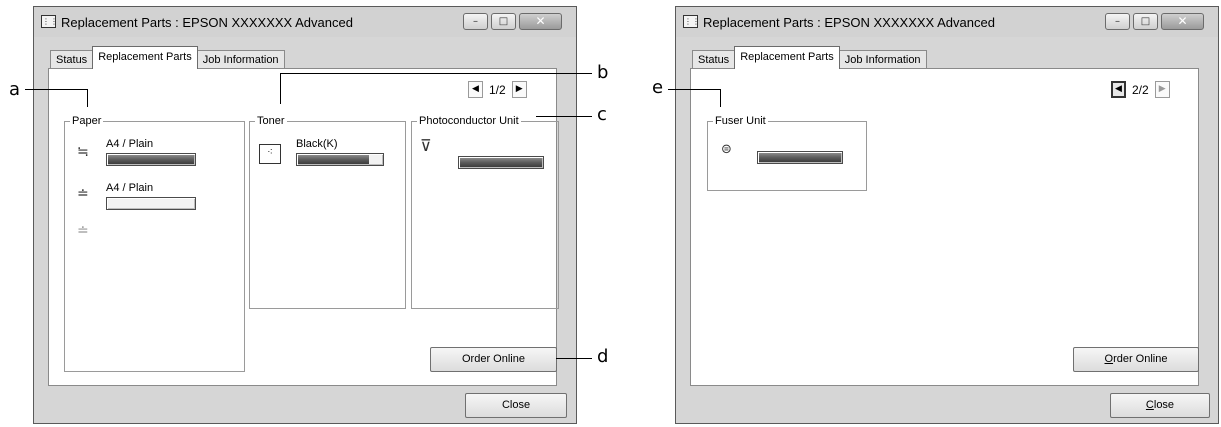 The width and height of the screenshot is (1221, 427). What do you see at coordinates (602, 114) in the screenshot?
I see `callout-c: c` at bounding box center [602, 114].